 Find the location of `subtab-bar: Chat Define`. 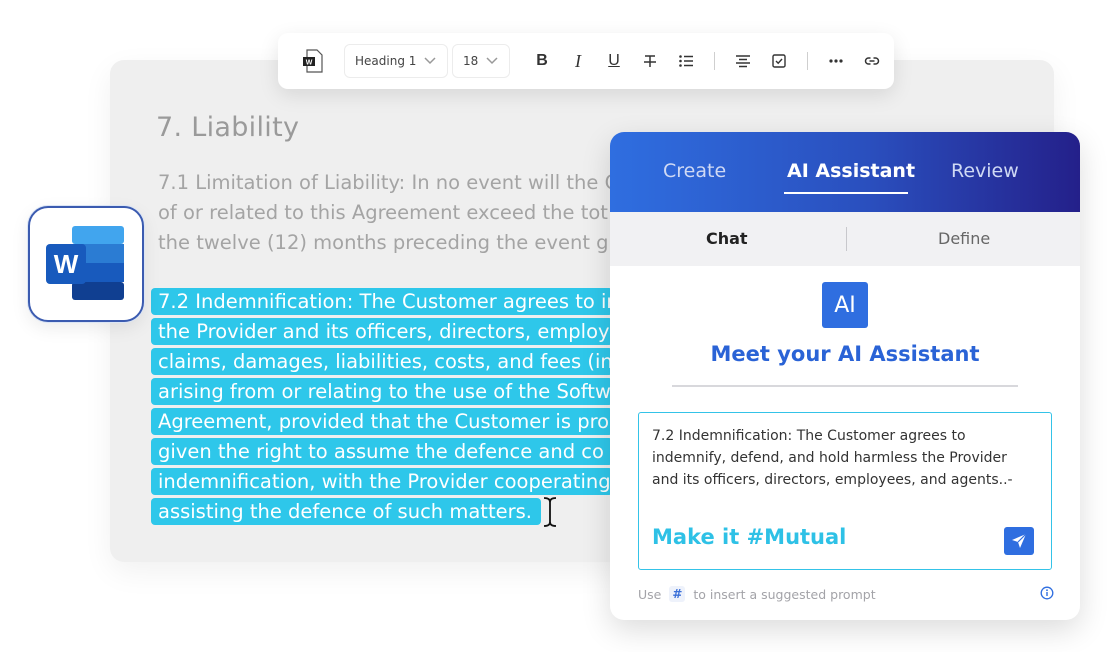

subtab-bar: Chat Define is located at coordinates (845, 239).